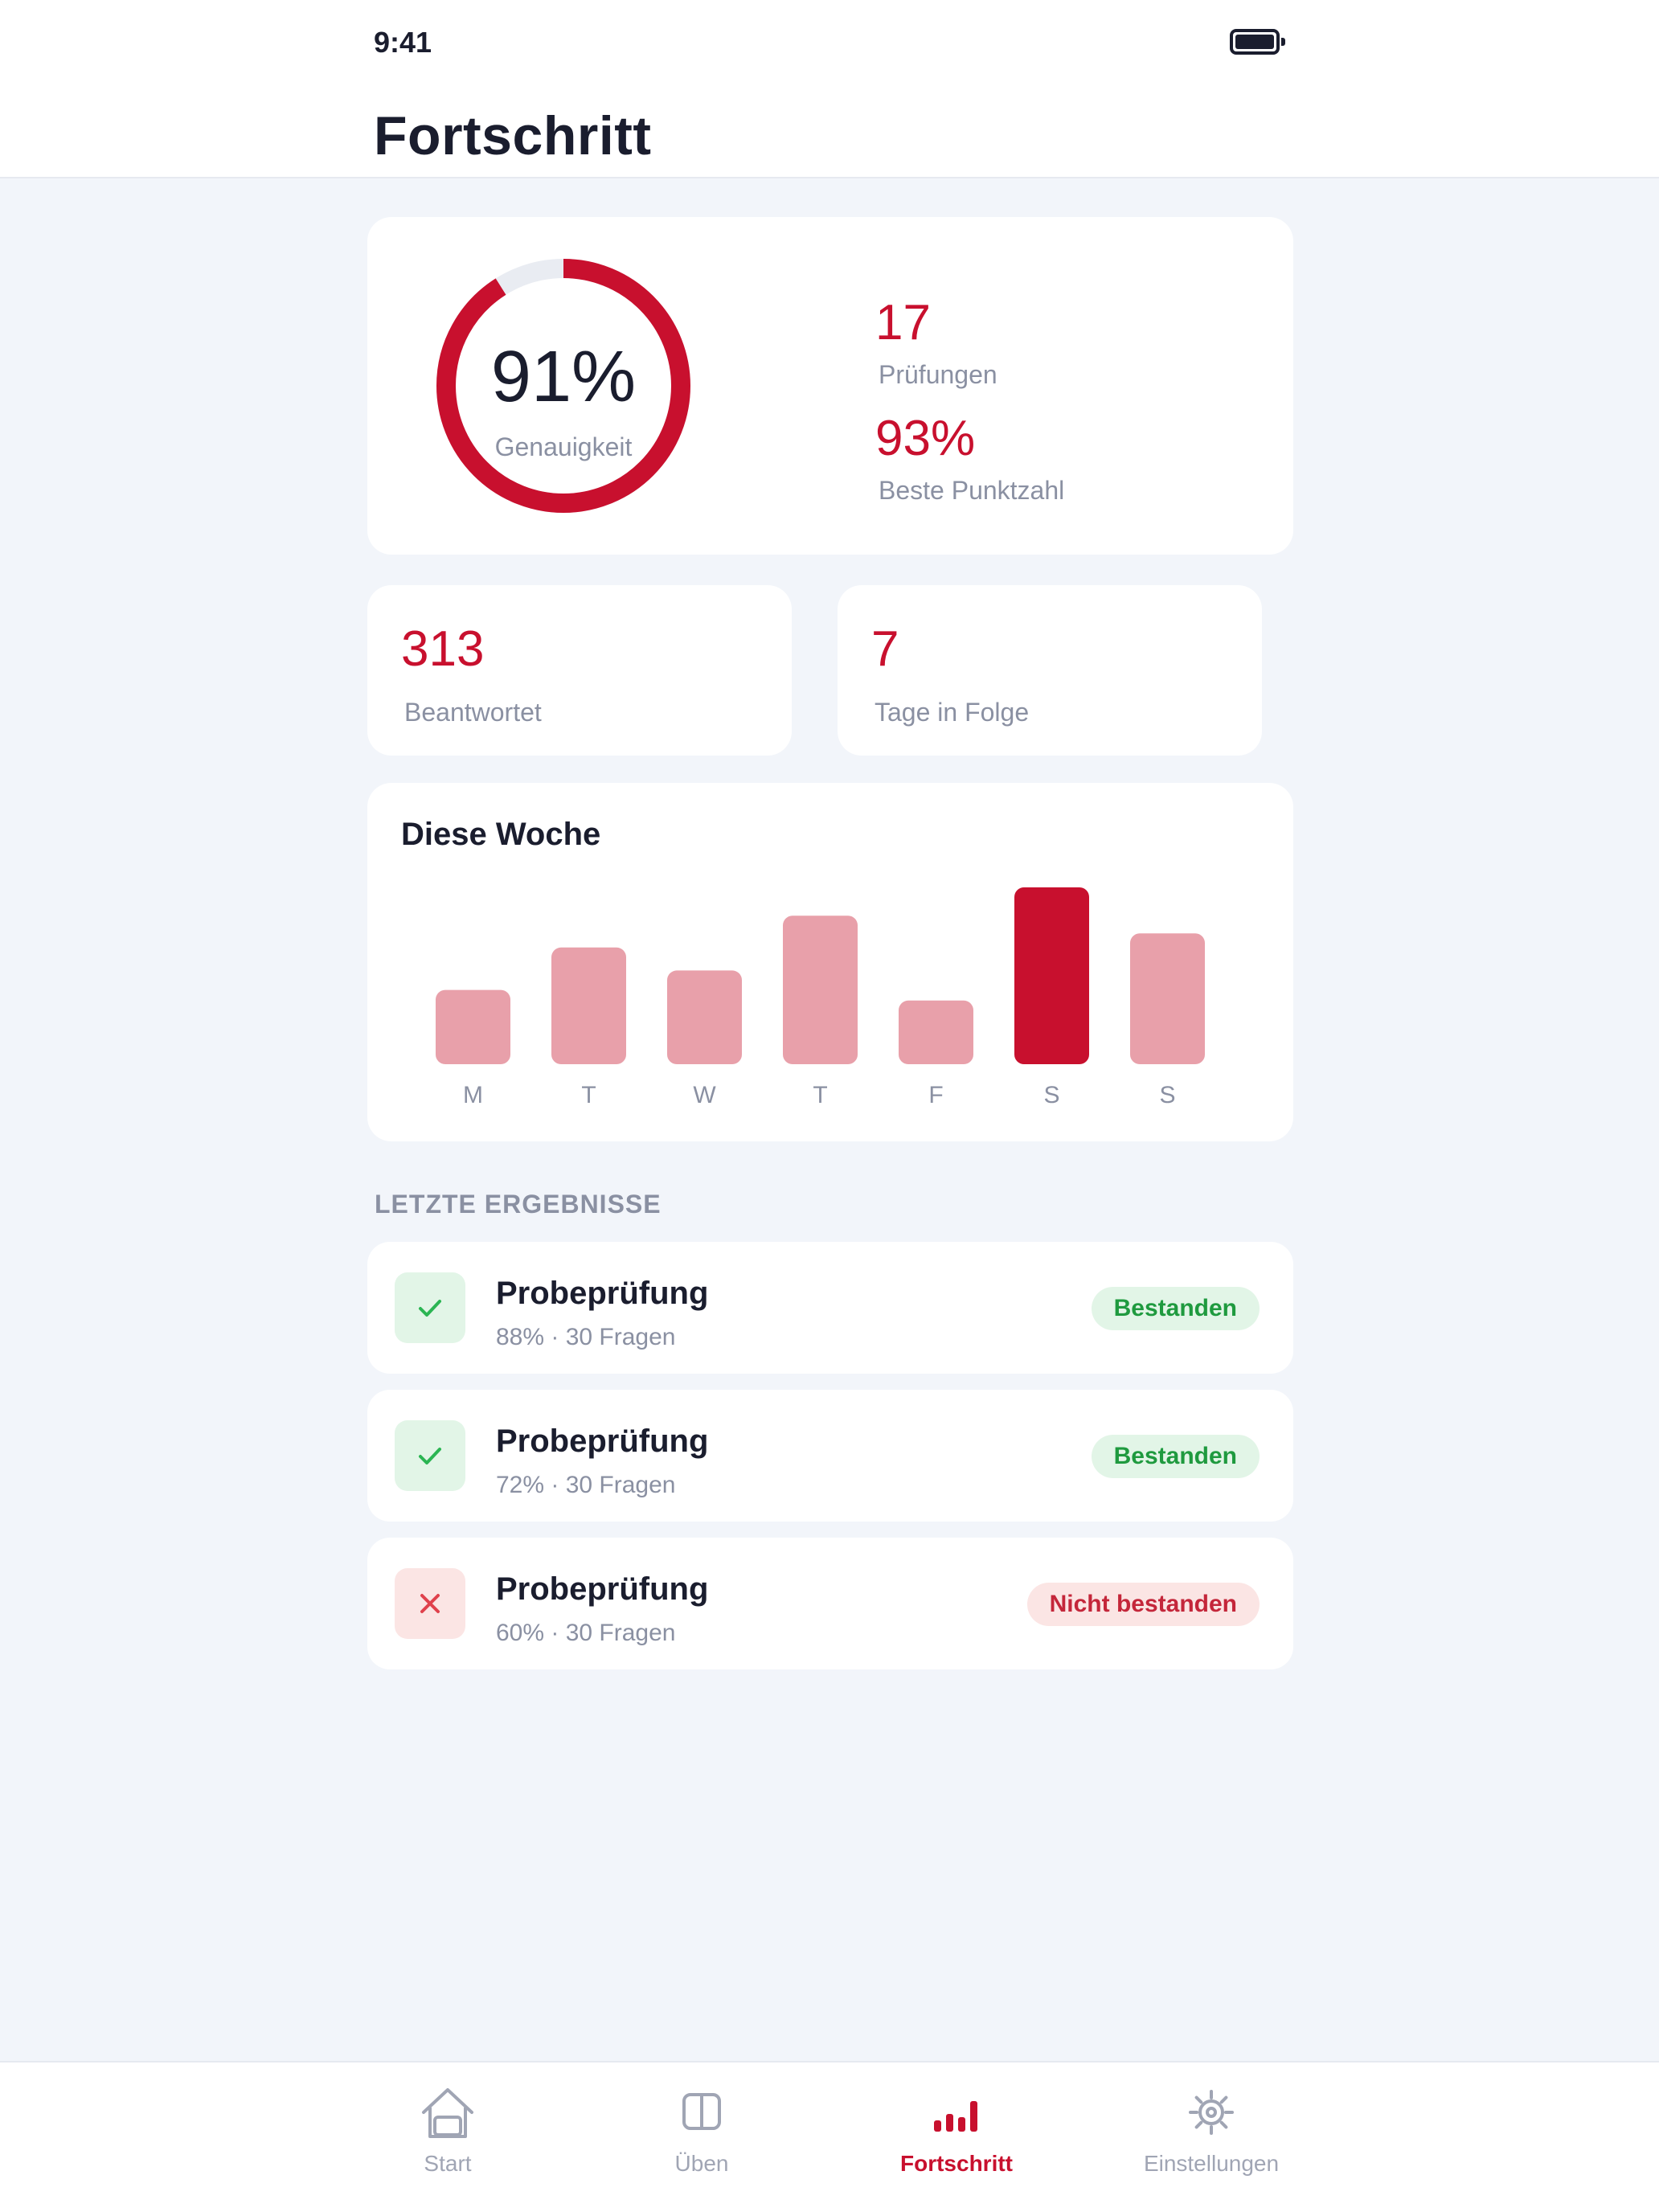  What do you see at coordinates (829, 2136) in the screenshot?
I see `tab-bar: Start Üben Fortschritt Einstellungen` at bounding box center [829, 2136].